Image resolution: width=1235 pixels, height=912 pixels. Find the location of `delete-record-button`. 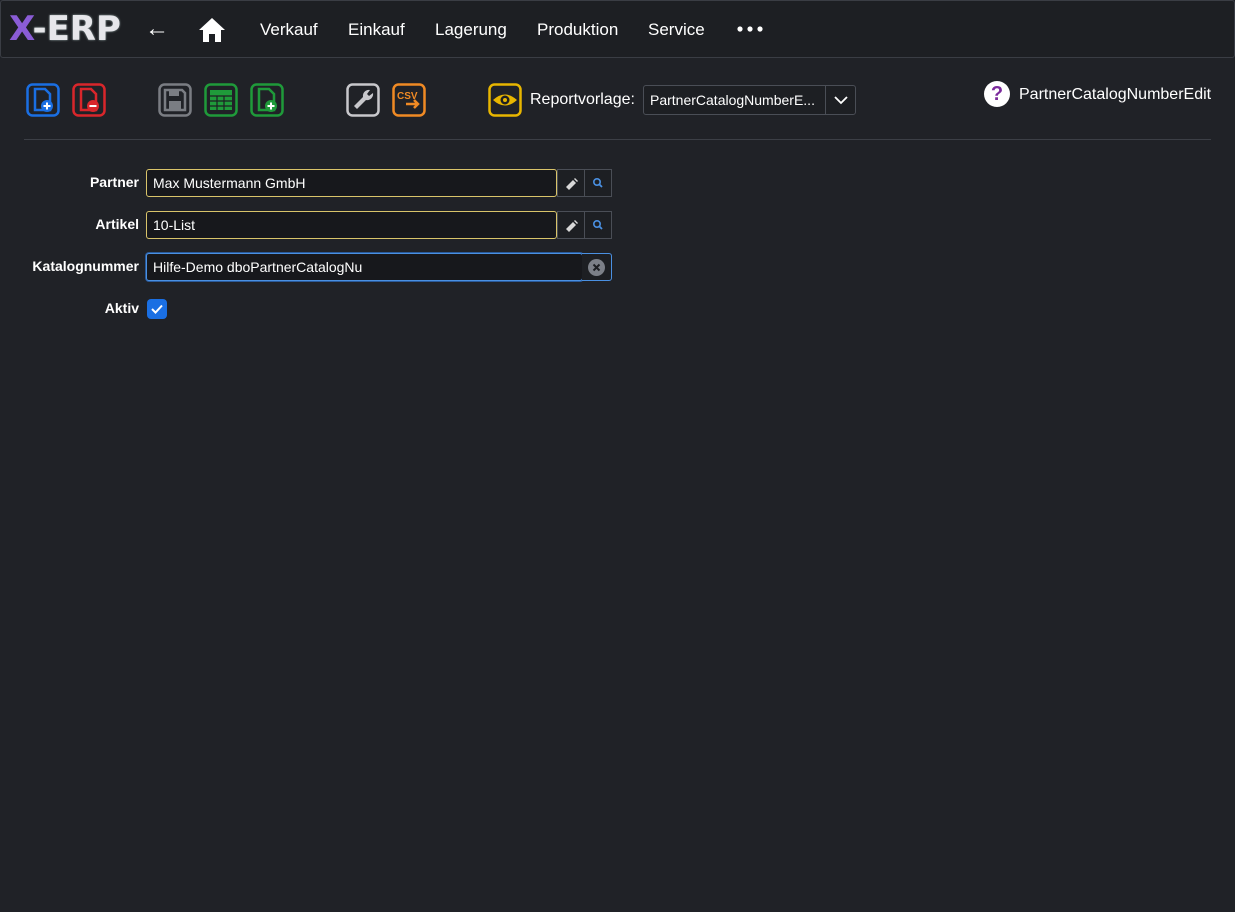

delete-record-button is located at coordinates (89, 100).